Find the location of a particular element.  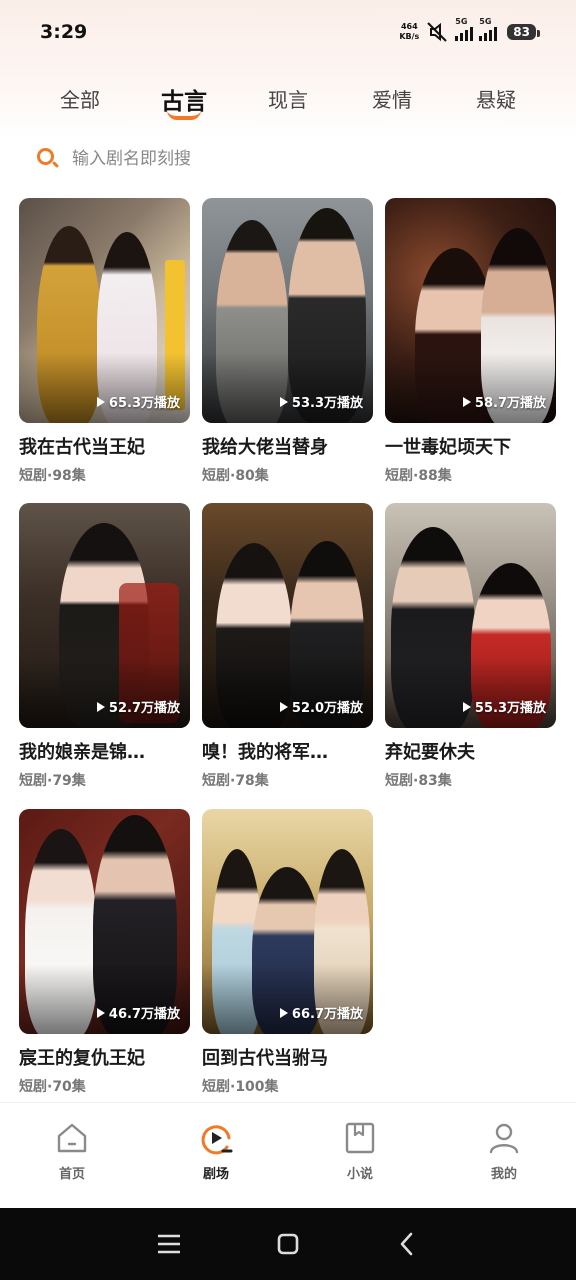

sim1-label: 5G is located at coordinates (461, 21).